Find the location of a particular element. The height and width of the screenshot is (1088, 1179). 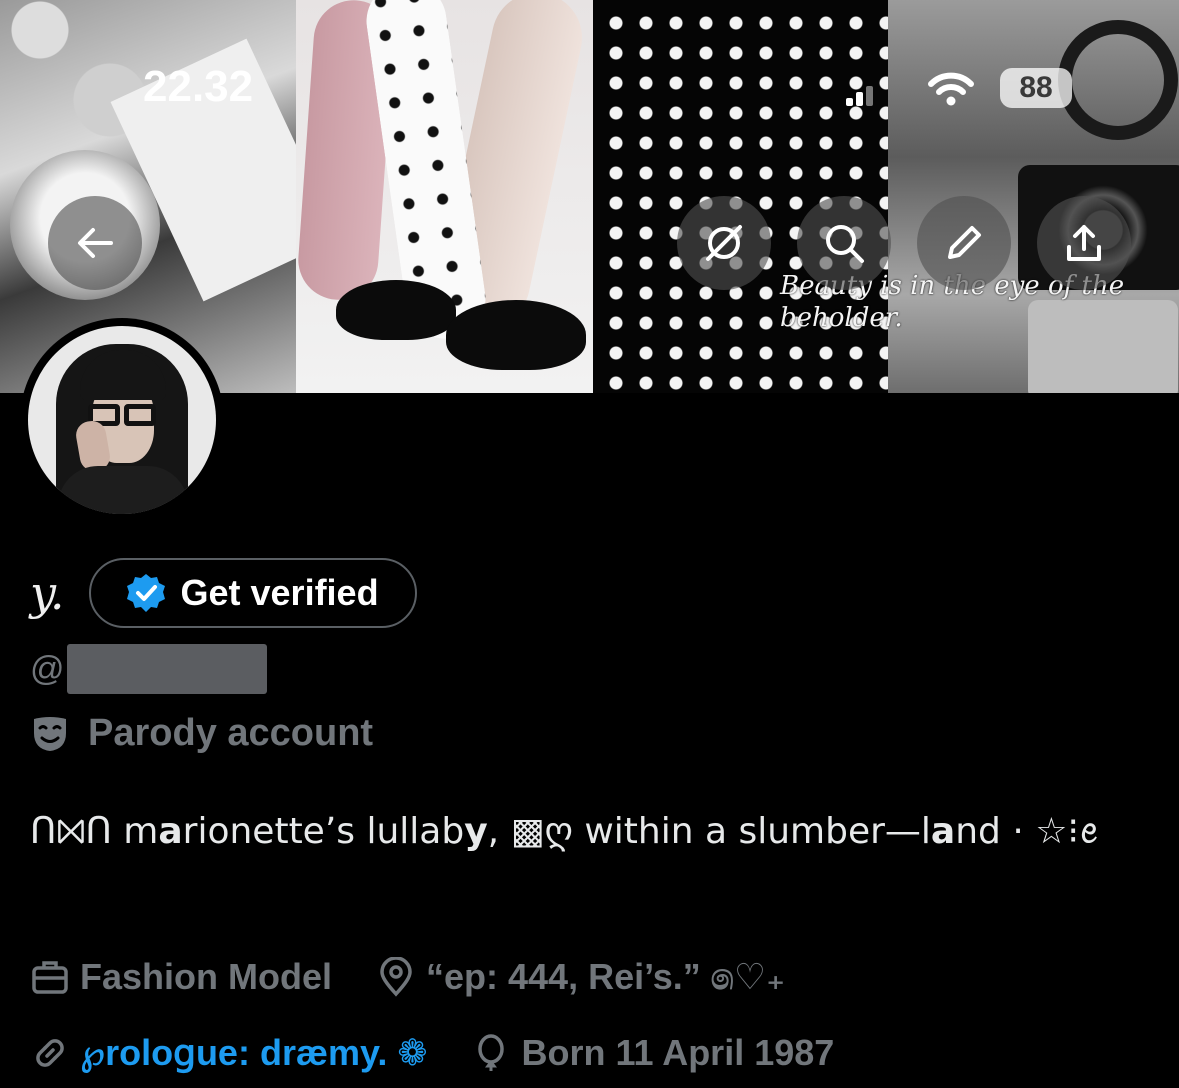

grok-icon is located at coordinates (724, 243).